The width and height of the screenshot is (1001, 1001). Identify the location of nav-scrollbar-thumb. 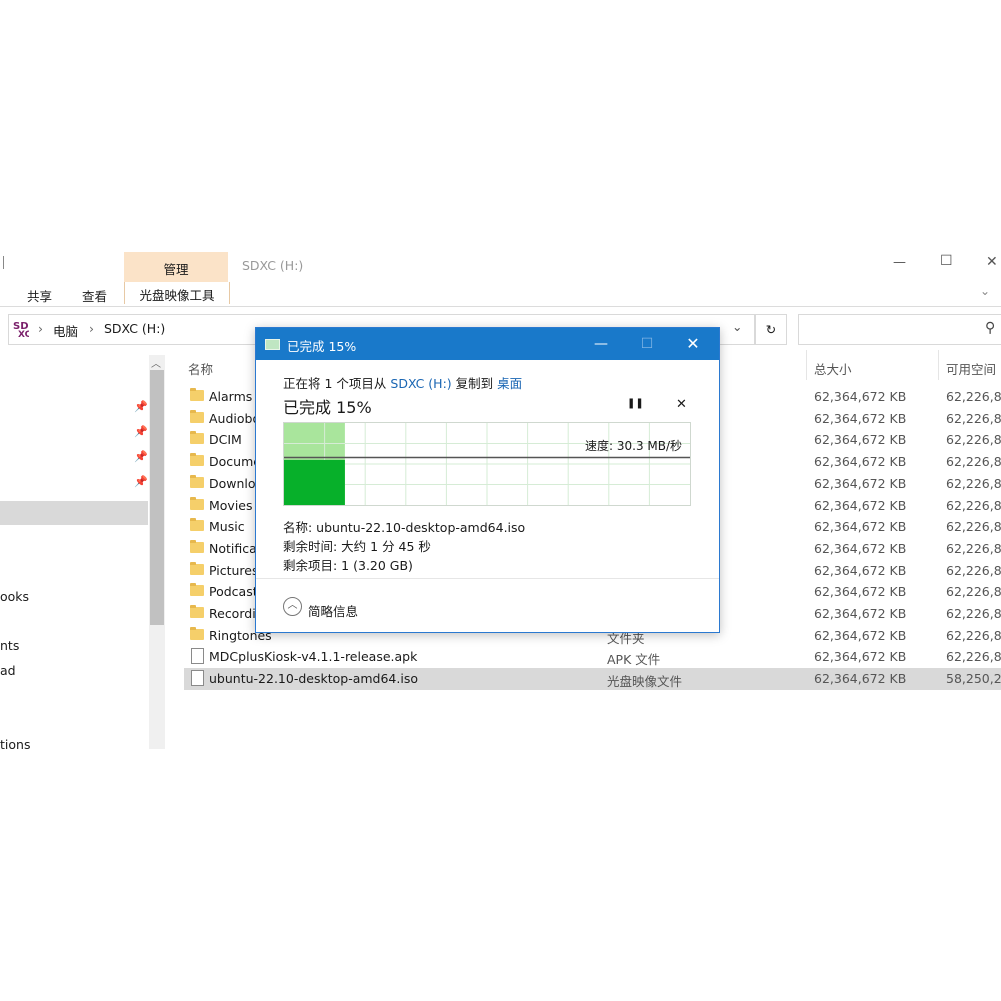
(157, 497).